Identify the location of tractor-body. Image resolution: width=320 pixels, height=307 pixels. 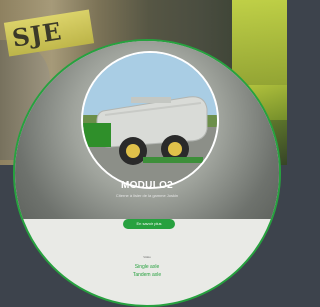
(97, 135).